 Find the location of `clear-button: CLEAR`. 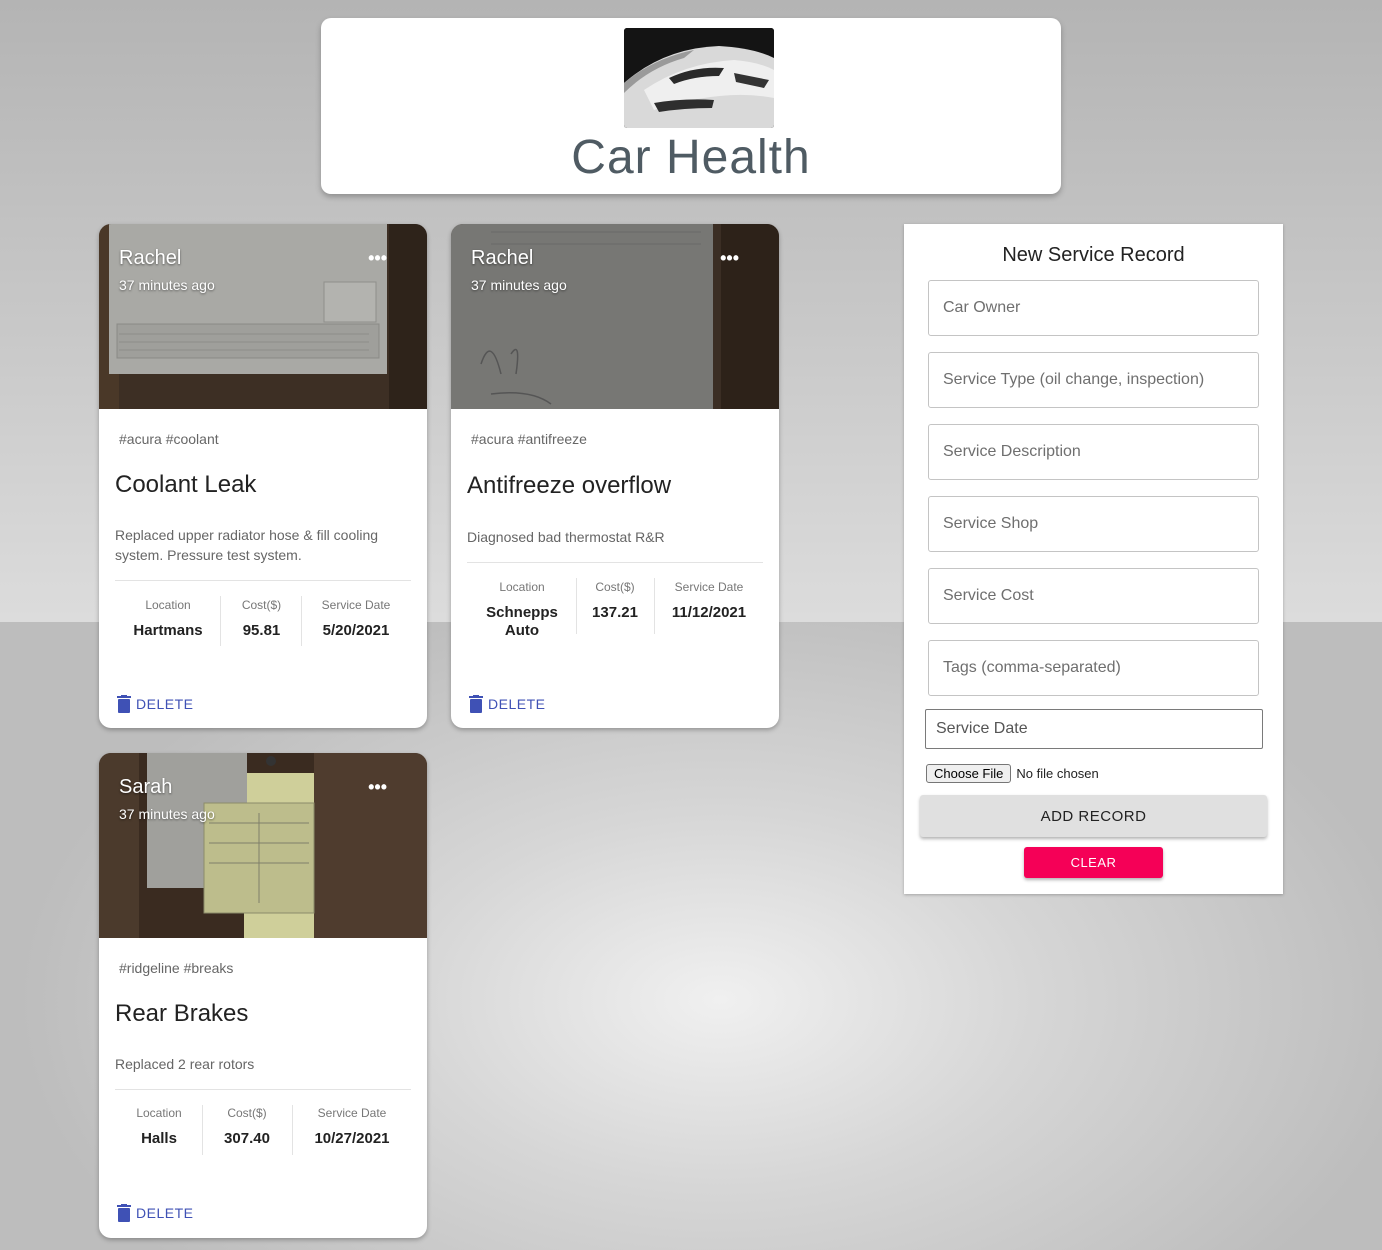

clear-button: CLEAR is located at coordinates (1093, 862).